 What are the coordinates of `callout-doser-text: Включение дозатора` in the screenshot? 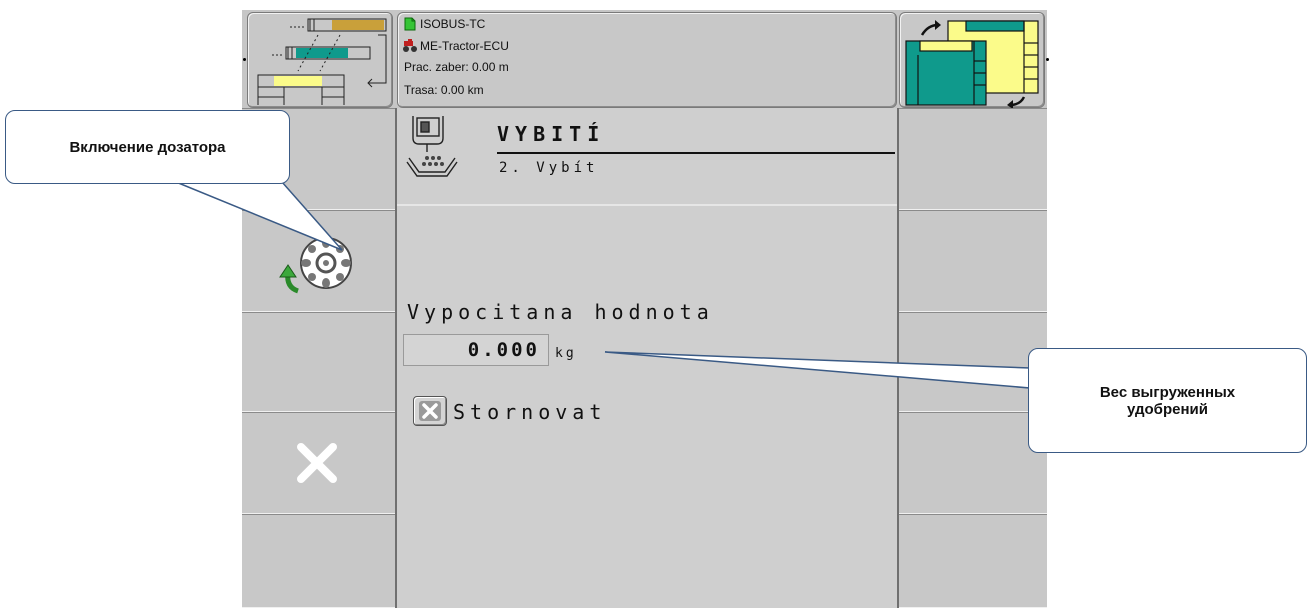 It's located at (147, 147).